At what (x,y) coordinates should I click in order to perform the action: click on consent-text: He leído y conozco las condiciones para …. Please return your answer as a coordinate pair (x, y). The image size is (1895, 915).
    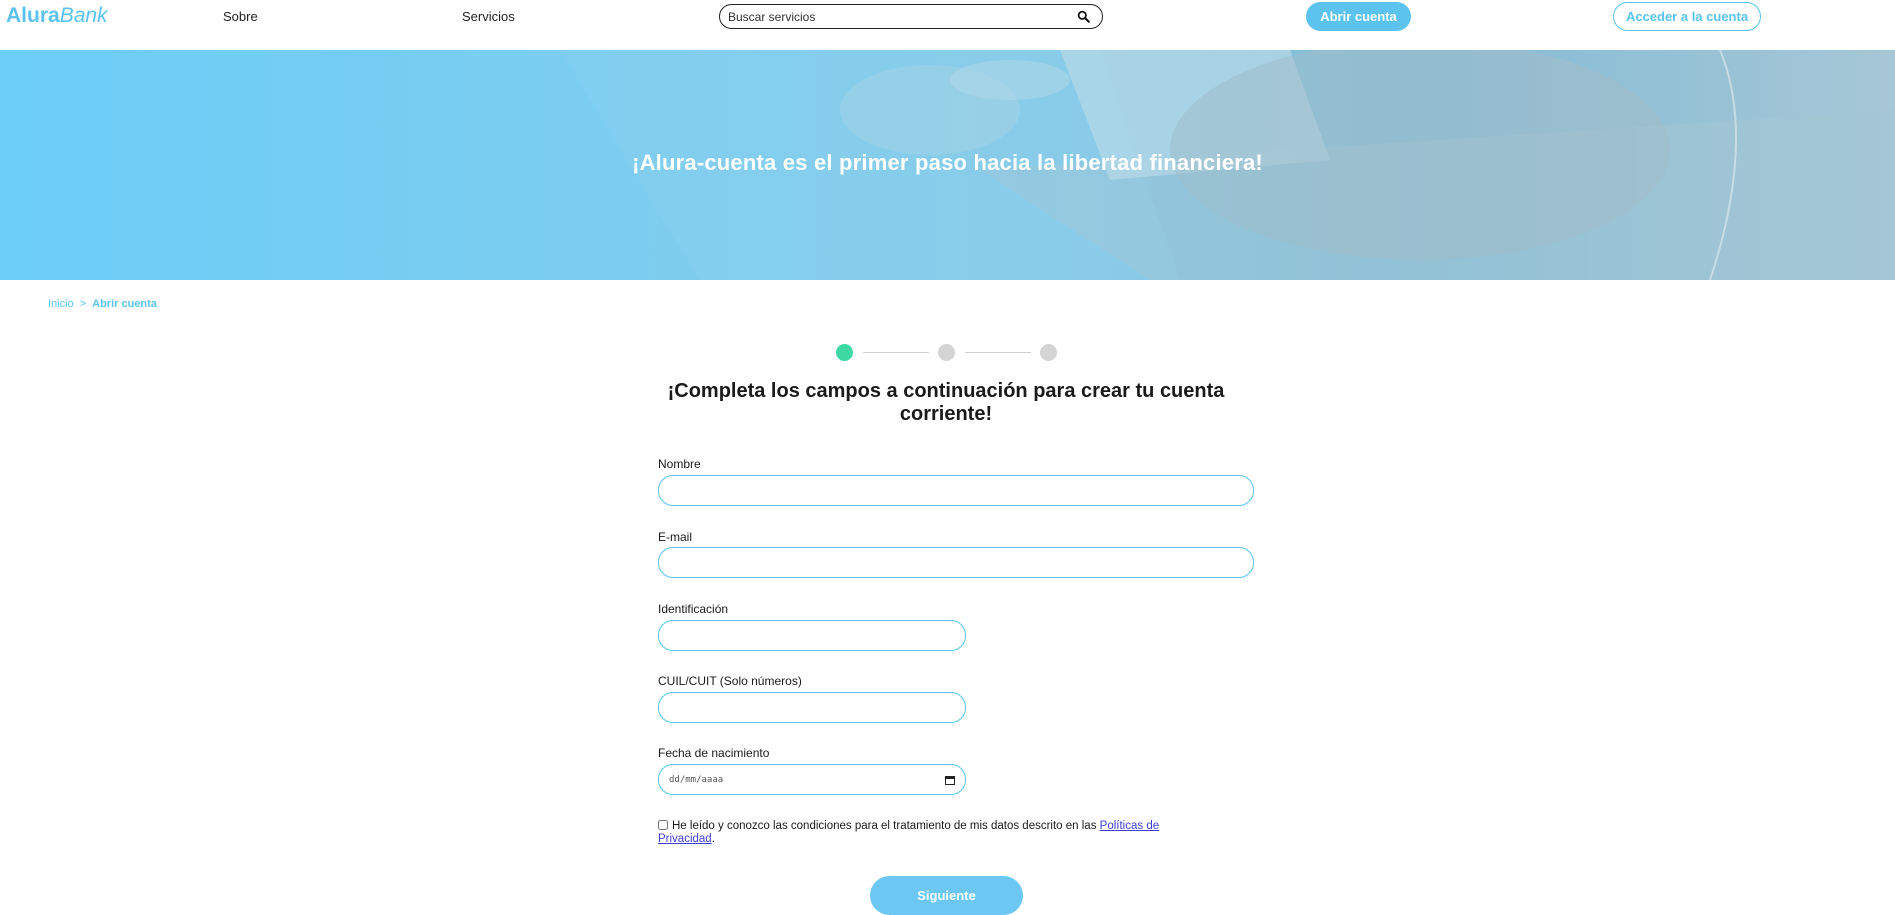
    Looking at the image, I should click on (886, 826).